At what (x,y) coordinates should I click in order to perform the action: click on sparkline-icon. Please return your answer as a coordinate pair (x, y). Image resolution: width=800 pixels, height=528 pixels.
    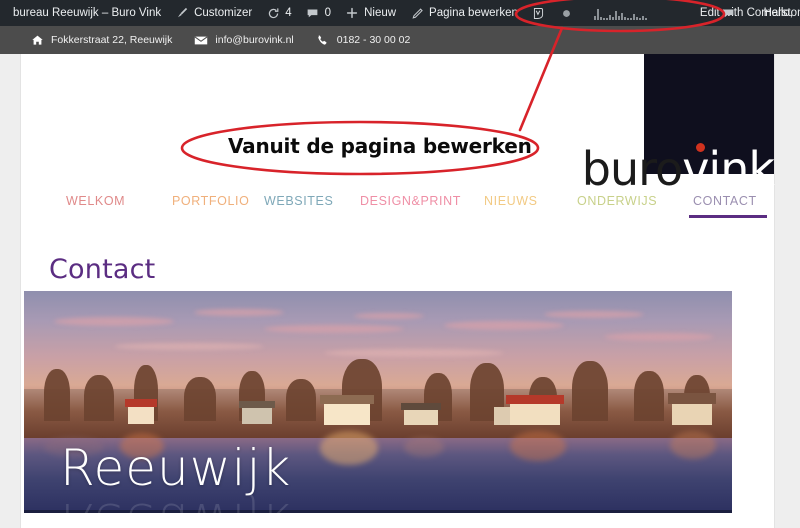
    Looking at the image, I should click on (620, 13).